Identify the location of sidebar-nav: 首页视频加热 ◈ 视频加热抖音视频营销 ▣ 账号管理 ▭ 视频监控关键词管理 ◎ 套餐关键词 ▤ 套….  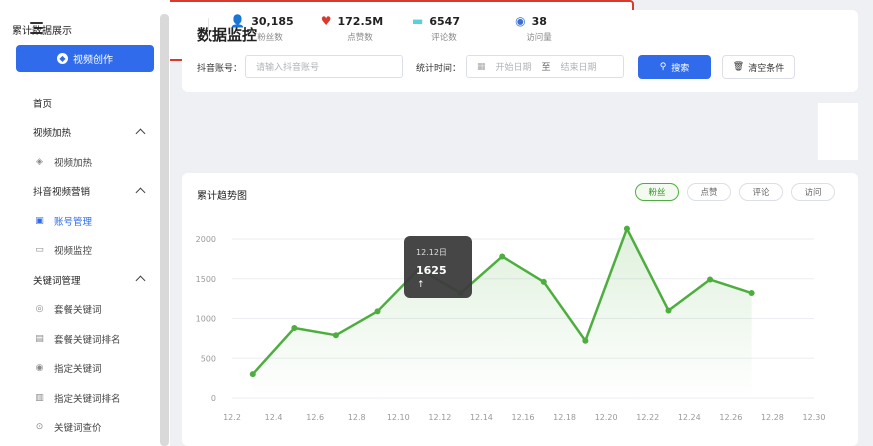
(80, 265).